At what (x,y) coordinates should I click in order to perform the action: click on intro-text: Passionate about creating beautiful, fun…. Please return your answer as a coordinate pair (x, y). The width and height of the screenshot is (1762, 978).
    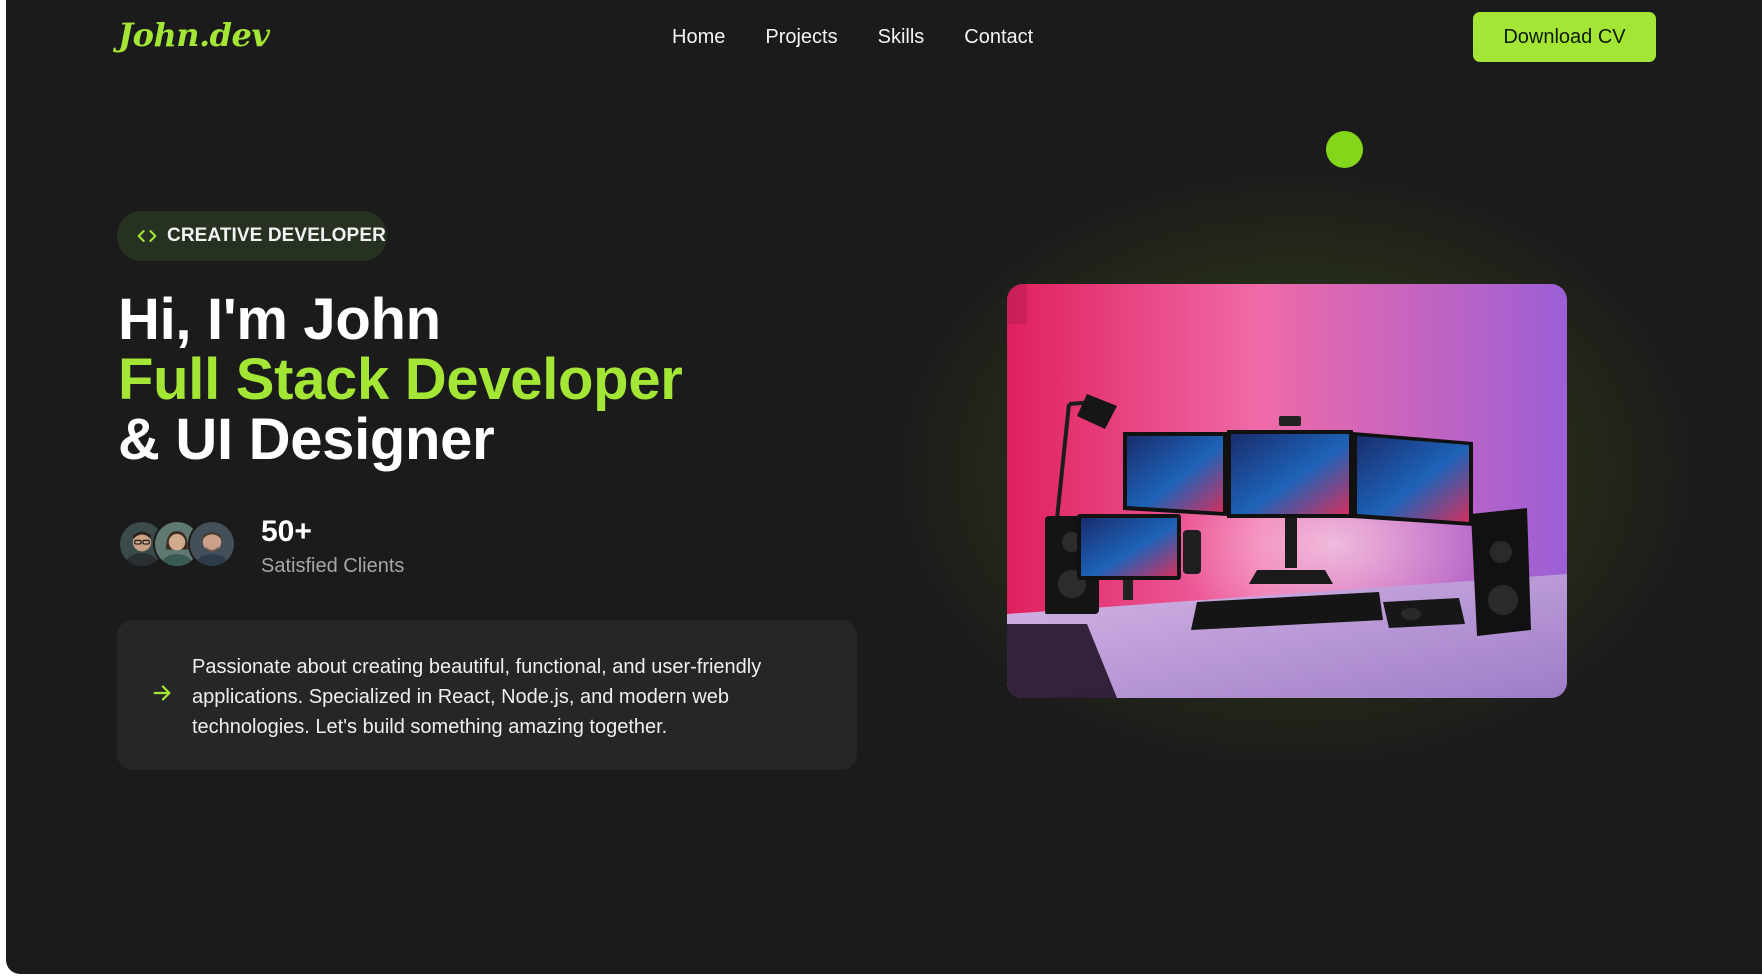
    Looking at the image, I should click on (477, 697).